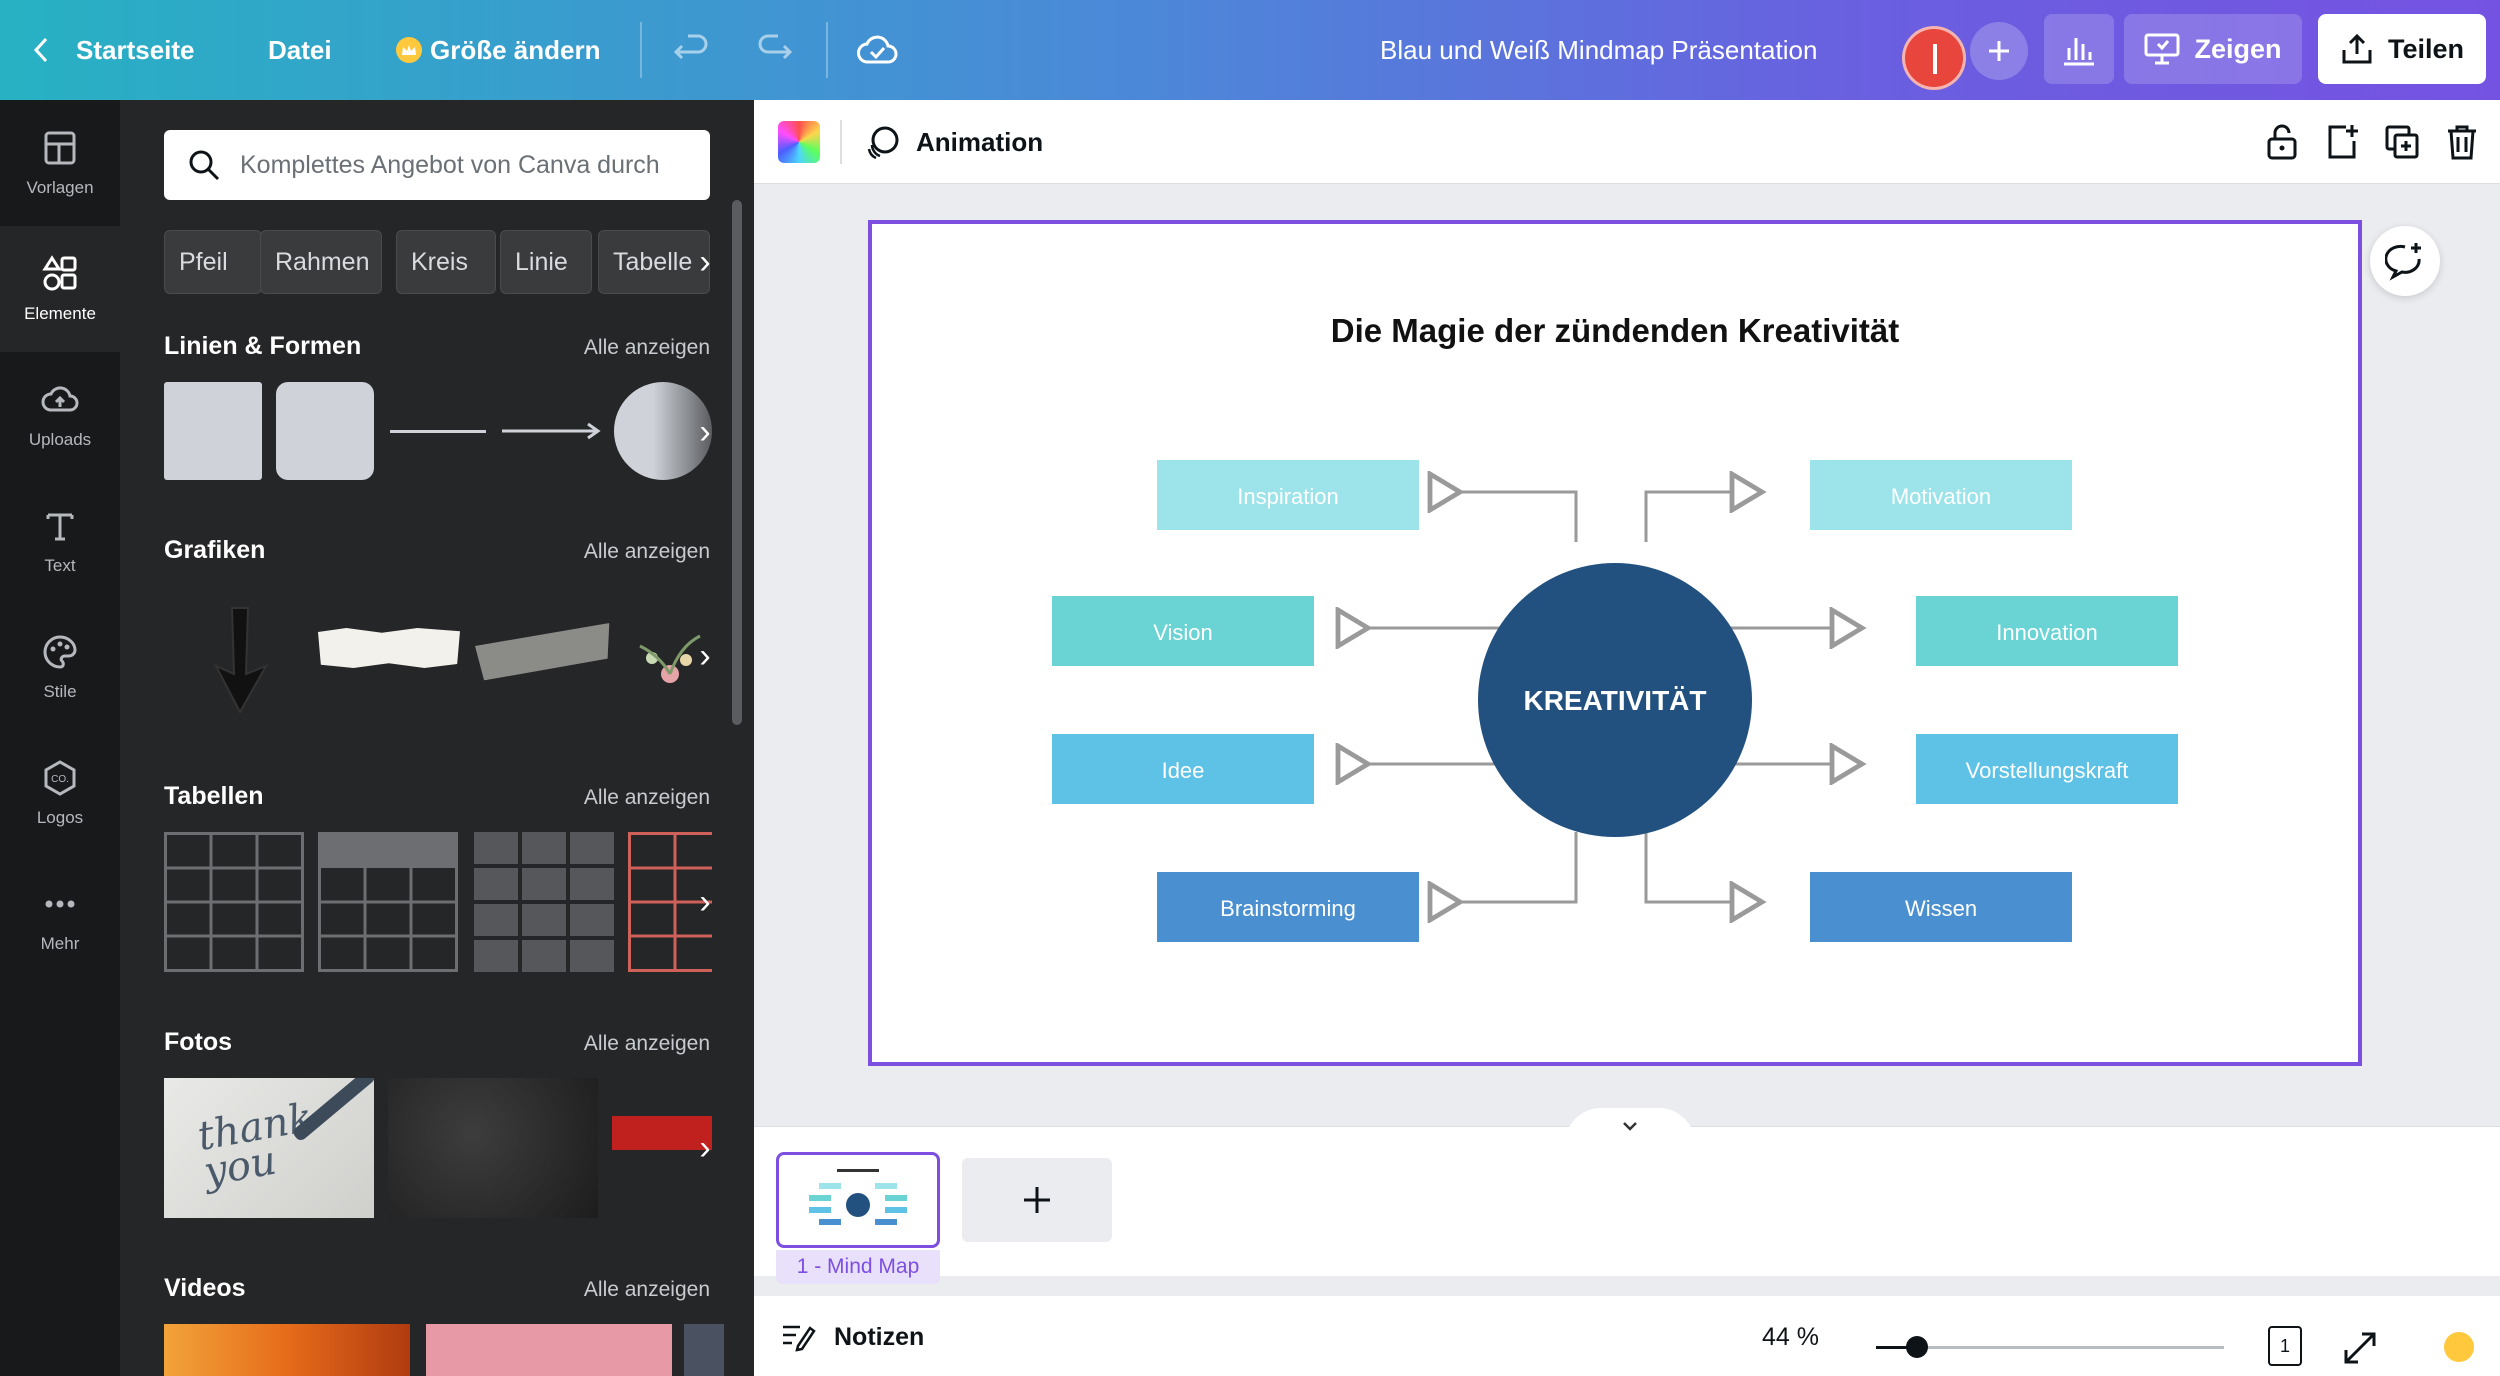  I want to click on page-thumbnail-label: 1 - Mind Map, so click(858, 1267).